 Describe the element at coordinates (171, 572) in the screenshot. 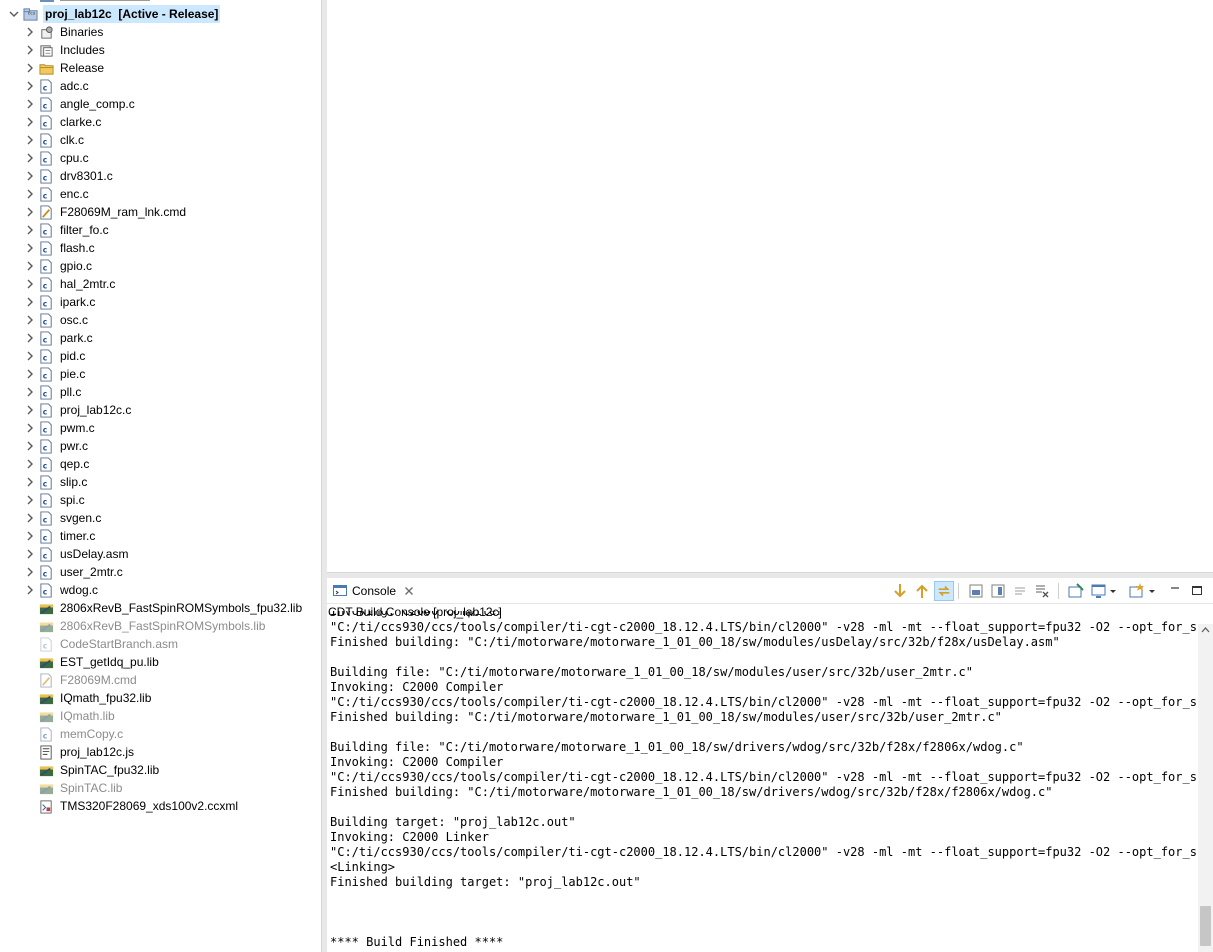

I see `tree-item: c user_2mtr.c` at that location.